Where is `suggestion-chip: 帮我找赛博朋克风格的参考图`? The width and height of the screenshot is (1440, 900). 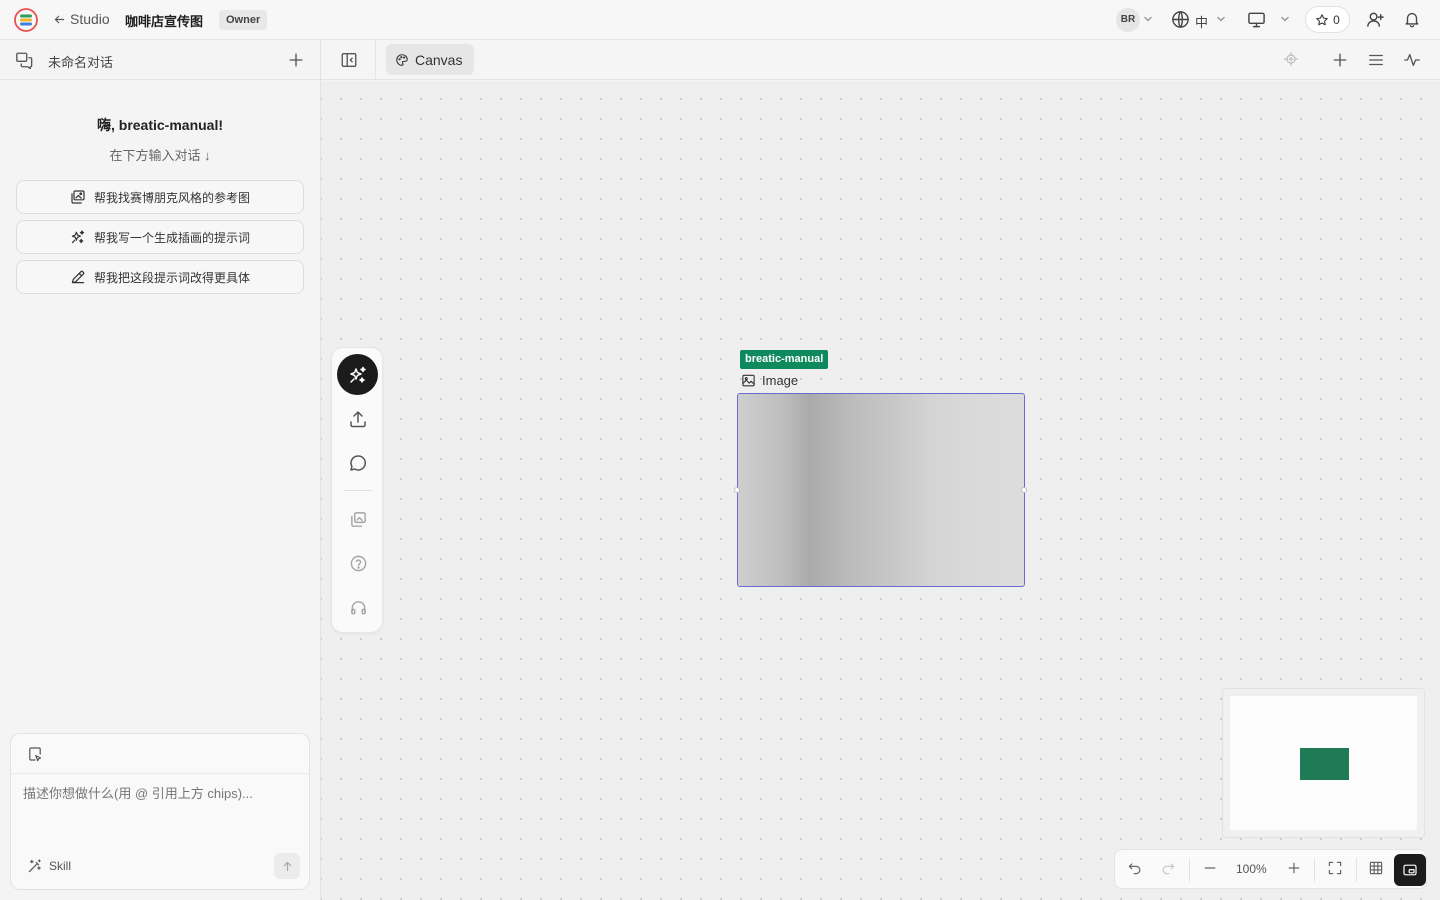 suggestion-chip: 帮我找赛博朋克风格的参考图 is located at coordinates (160, 197).